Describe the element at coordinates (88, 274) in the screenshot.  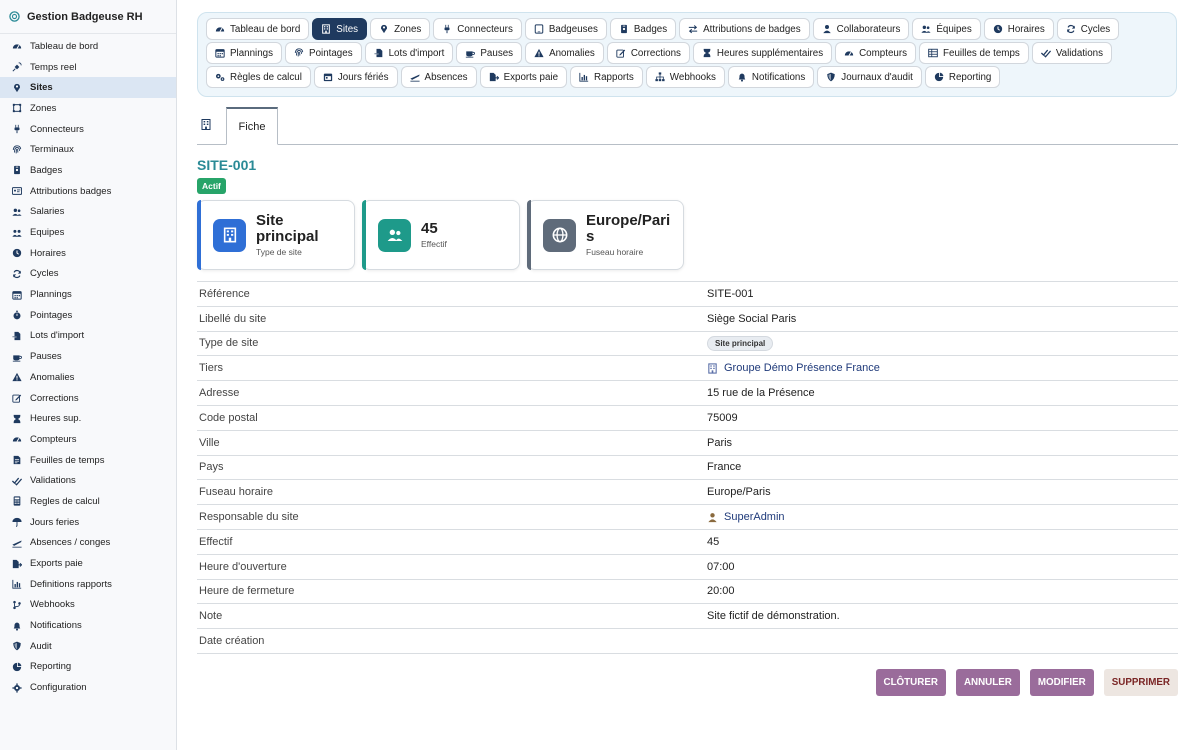
I see `sidebar-item-cycles: Cycles` at that location.